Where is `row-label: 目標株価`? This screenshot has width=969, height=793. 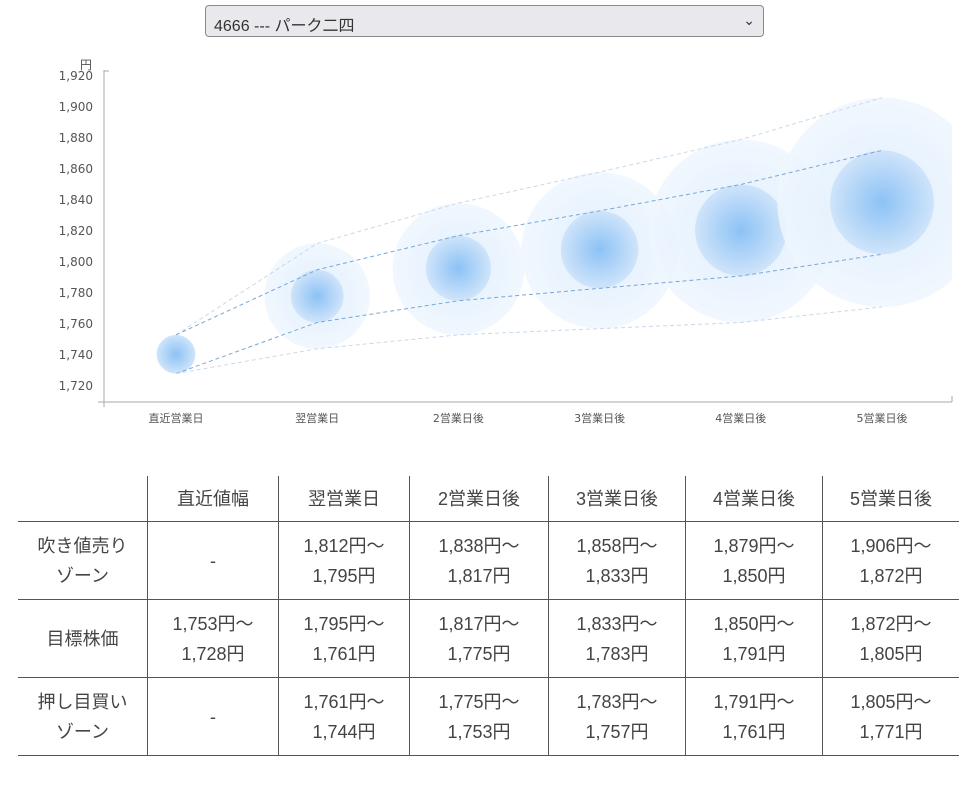 row-label: 目標株価 is located at coordinates (83, 638).